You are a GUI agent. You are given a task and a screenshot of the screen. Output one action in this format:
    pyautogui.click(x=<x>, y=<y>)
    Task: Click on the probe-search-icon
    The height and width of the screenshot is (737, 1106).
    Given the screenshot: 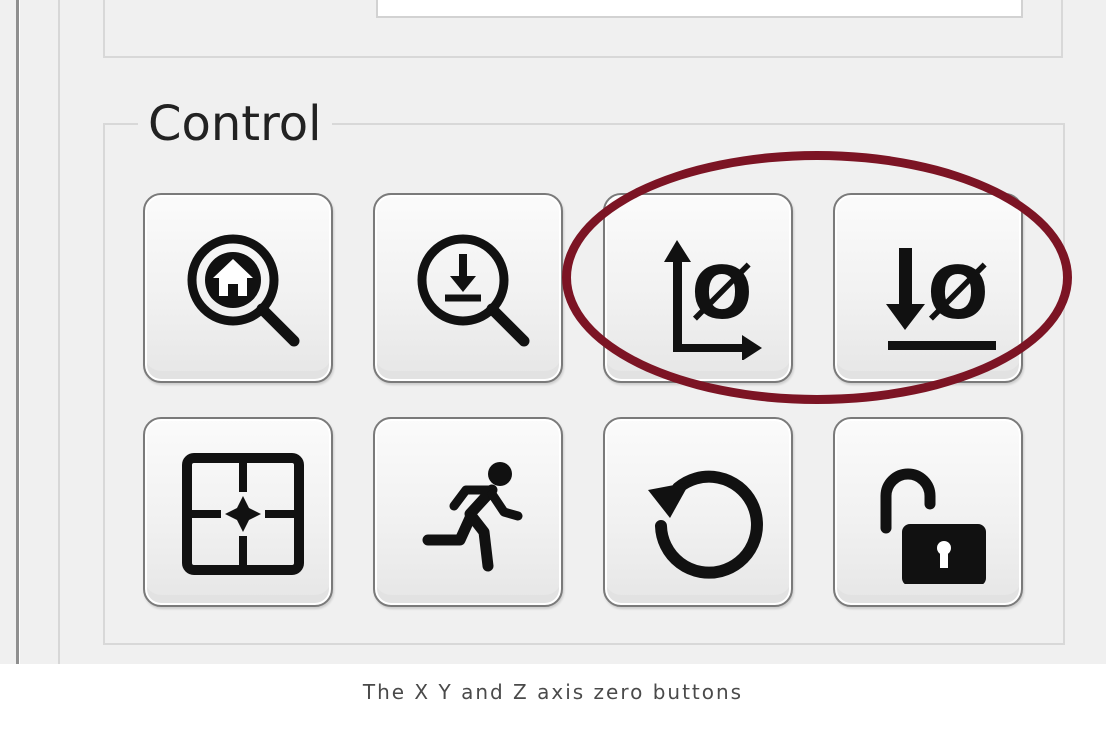 What is the action you would take?
    pyautogui.click(x=473, y=290)
    